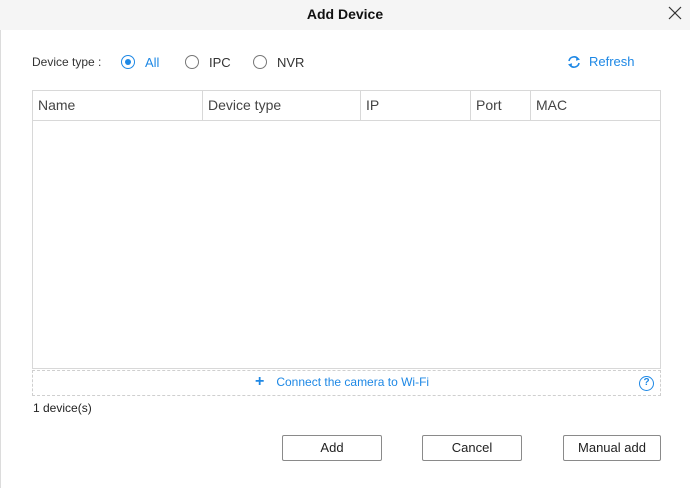  I want to click on column-header-ip: IP, so click(416, 105).